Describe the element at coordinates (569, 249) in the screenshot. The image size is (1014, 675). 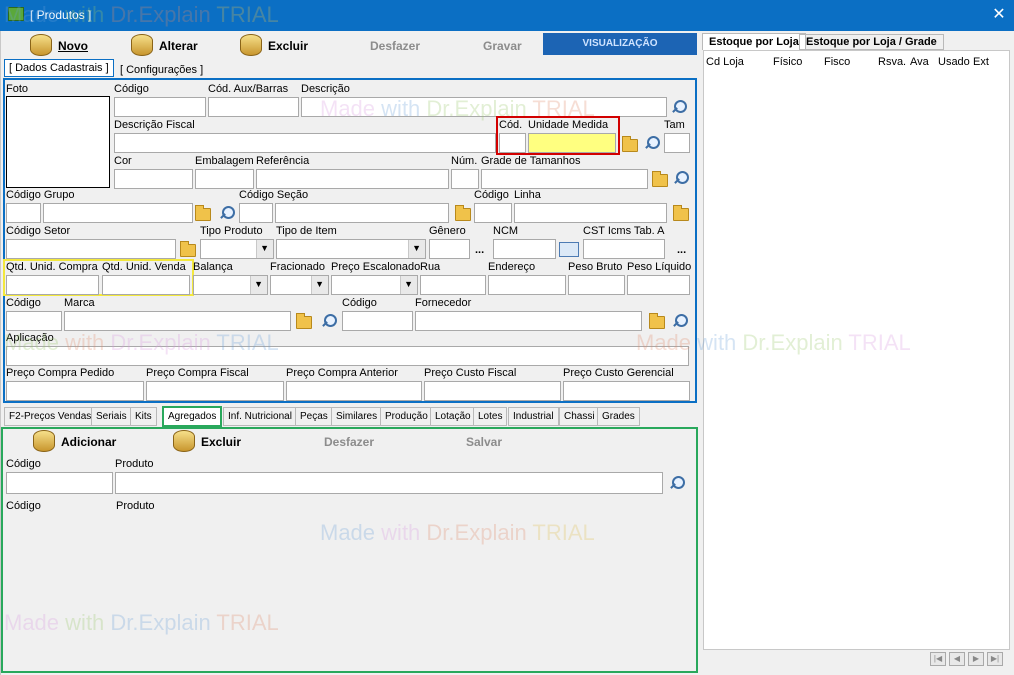
I see `ncm-lookup-icon` at that location.